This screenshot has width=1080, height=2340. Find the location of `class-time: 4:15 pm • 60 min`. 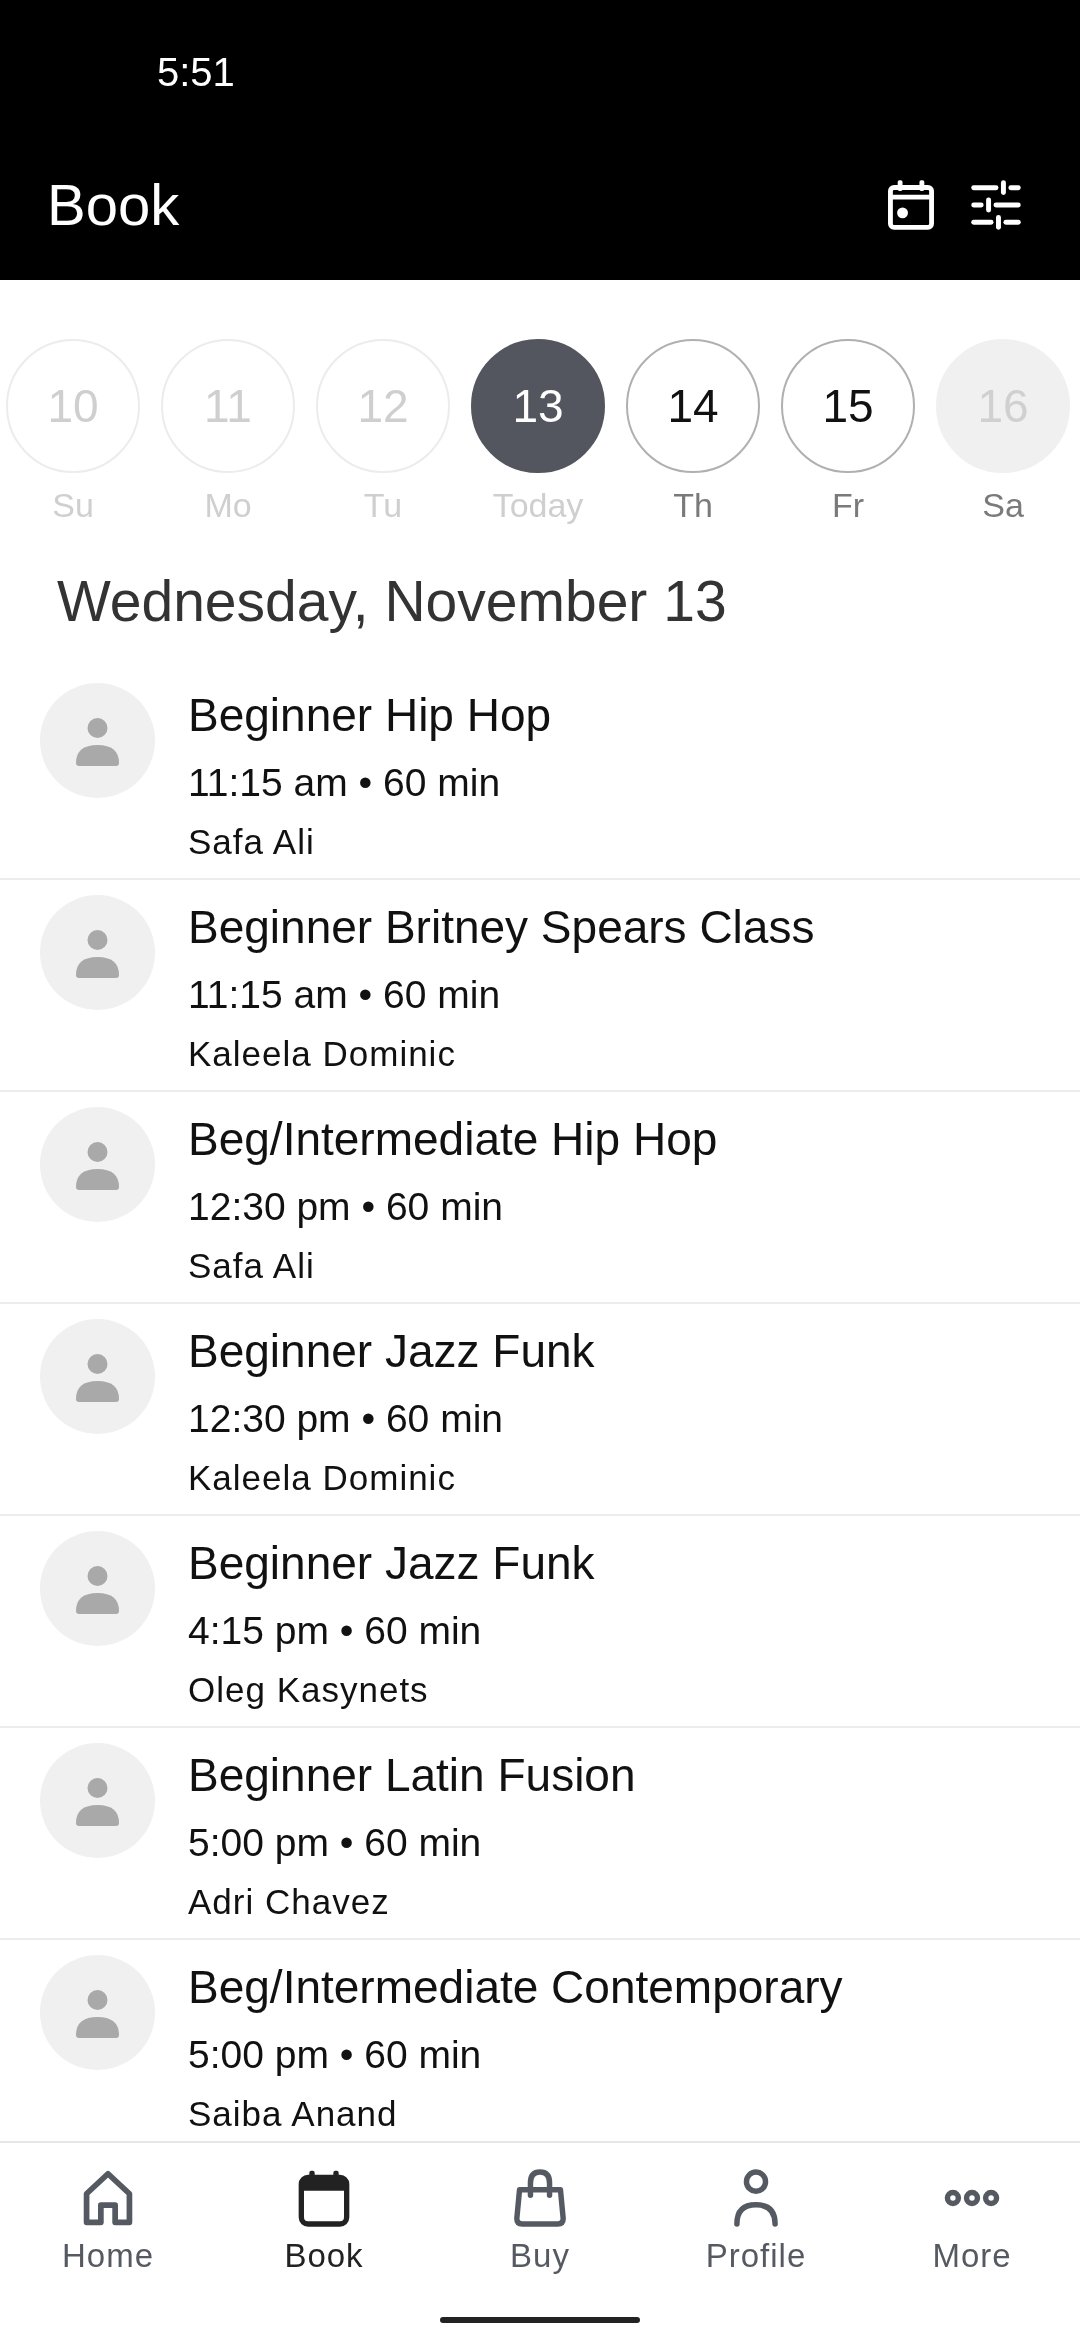

class-time: 4:15 pm • 60 min is located at coordinates (335, 1631).